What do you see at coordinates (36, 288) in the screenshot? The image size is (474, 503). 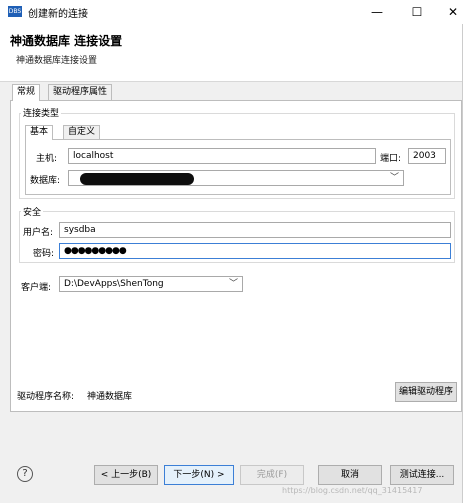 I see `client-label: 客户端:` at bounding box center [36, 288].